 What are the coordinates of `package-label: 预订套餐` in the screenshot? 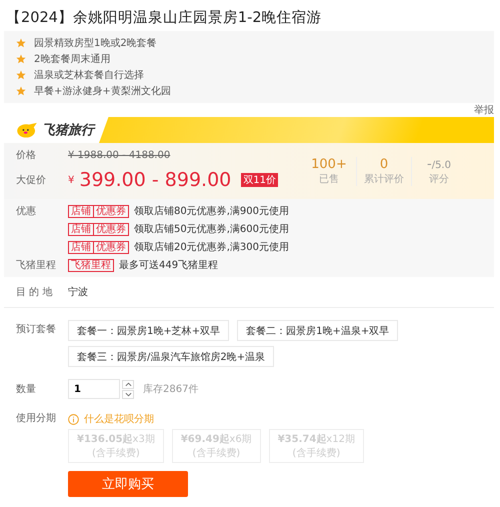 It's located at (36, 329).